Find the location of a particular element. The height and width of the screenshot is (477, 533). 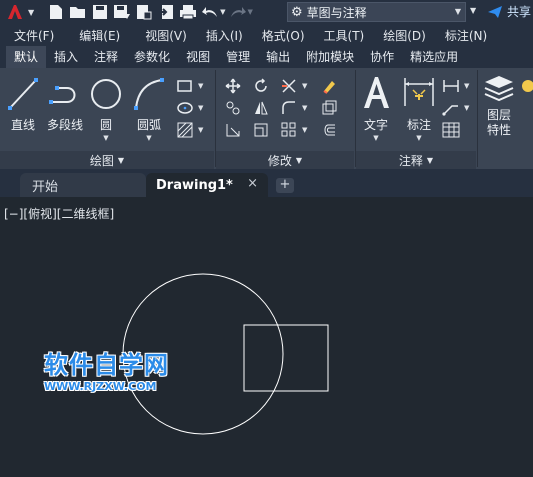

menu-draw: 绘图(D) is located at coordinates (395, 35).